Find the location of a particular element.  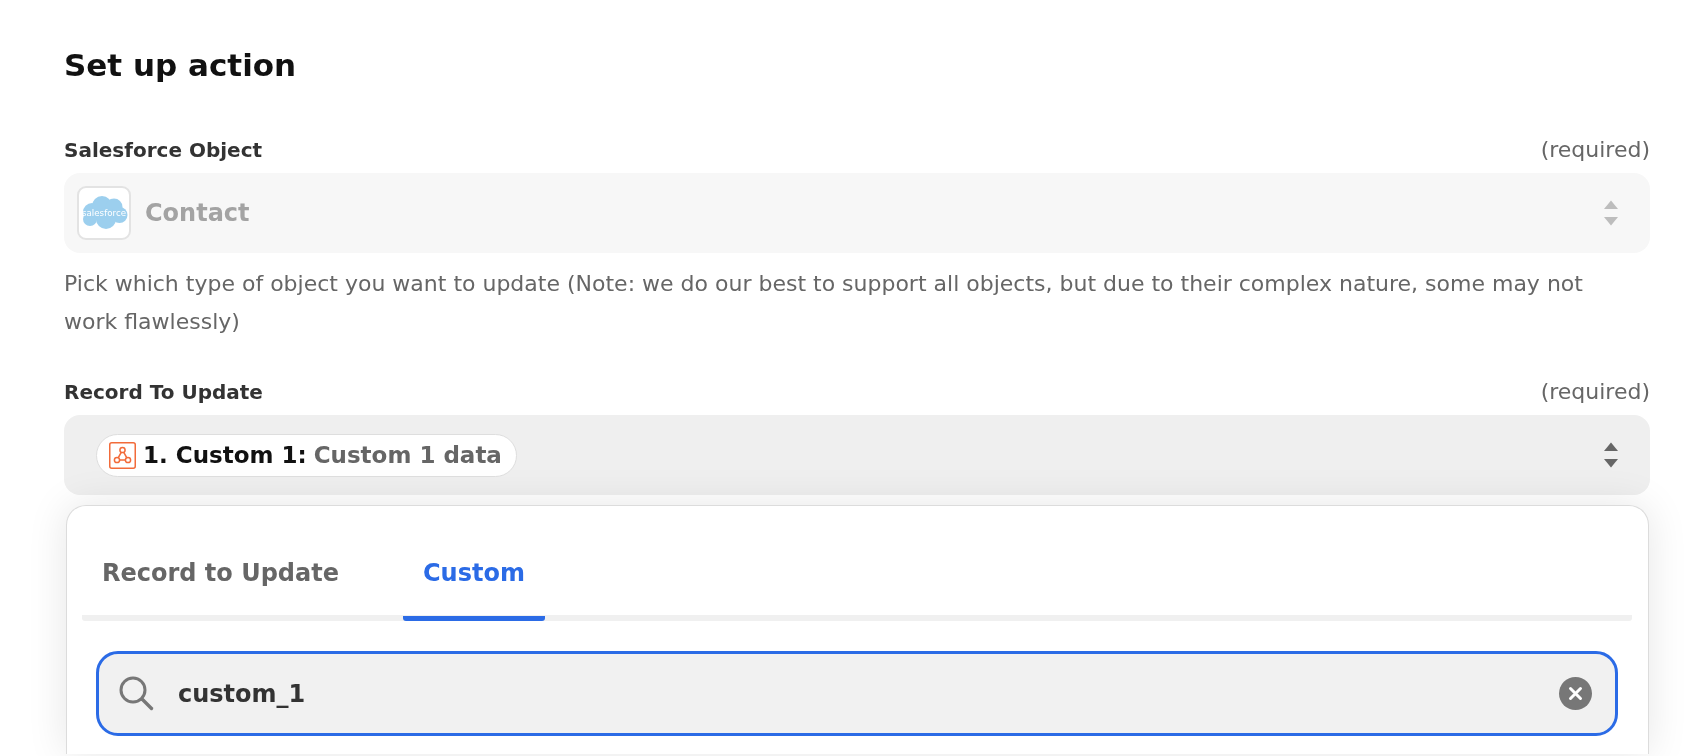

cloud-logo: salesforce is located at coordinates (104, 213).